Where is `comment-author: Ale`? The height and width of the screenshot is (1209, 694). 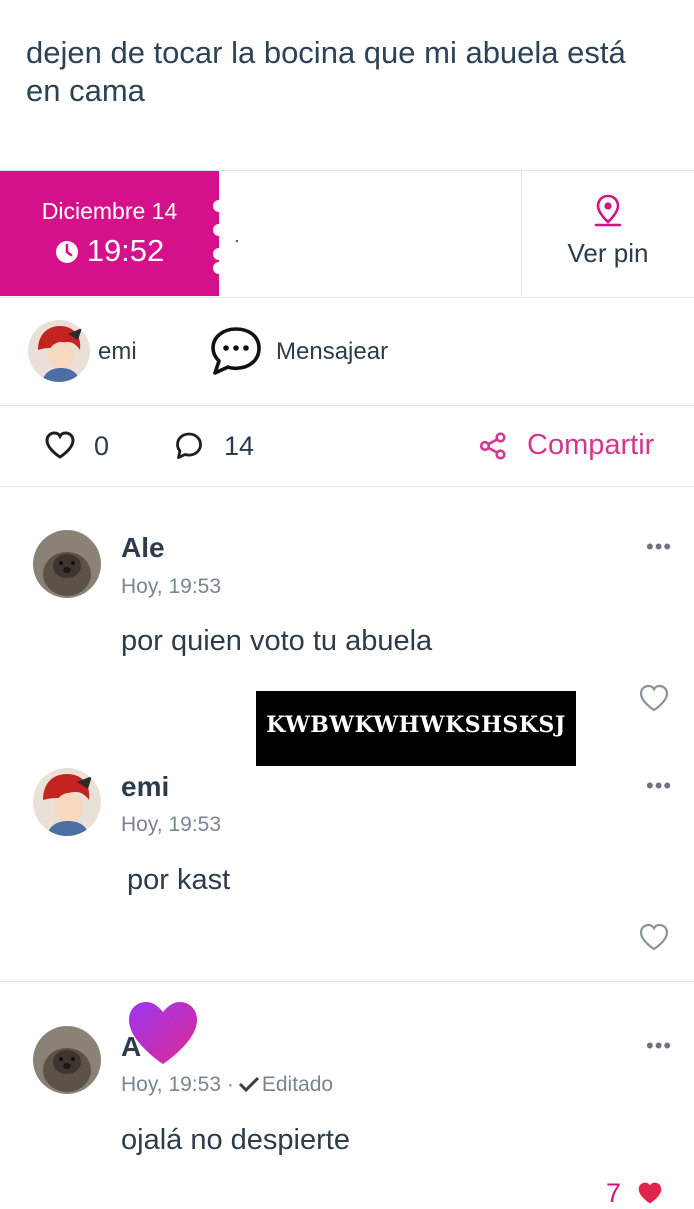
comment-author: Ale is located at coordinates (143, 548).